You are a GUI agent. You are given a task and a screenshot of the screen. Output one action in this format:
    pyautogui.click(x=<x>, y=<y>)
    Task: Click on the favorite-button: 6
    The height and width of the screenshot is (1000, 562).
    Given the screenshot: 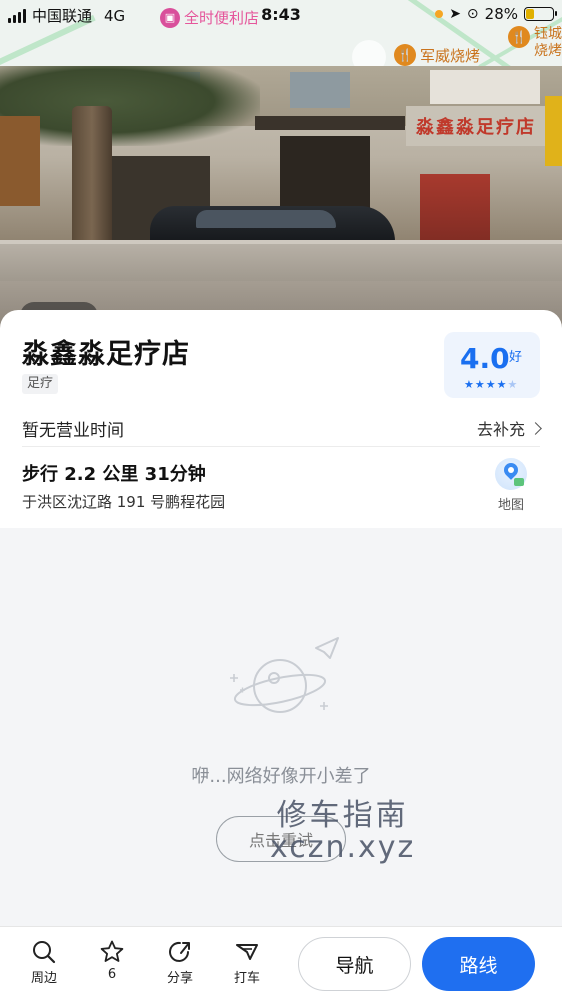 What is the action you would take?
    pyautogui.click(x=112, y=960)
    